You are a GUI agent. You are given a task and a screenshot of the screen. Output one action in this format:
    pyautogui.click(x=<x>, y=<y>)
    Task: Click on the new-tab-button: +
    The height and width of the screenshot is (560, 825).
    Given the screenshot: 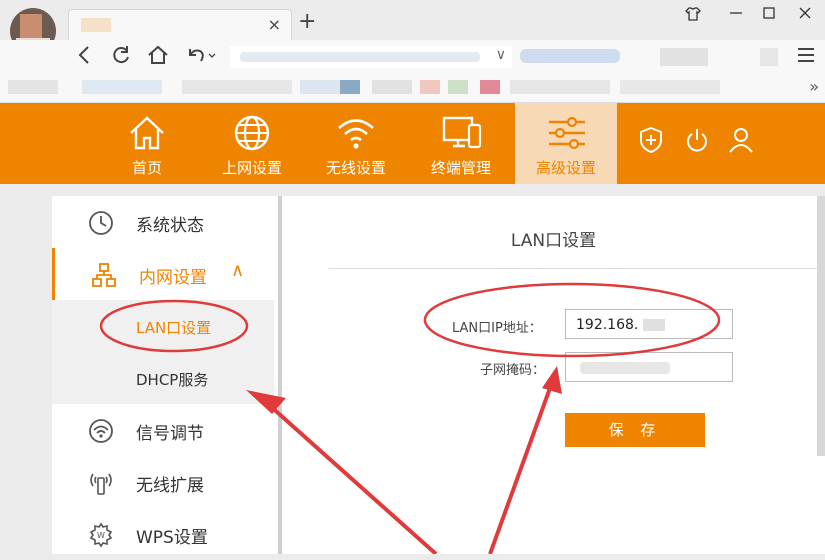 What is the action you would take?
    pyautogui.click(x=307, y=21)
    